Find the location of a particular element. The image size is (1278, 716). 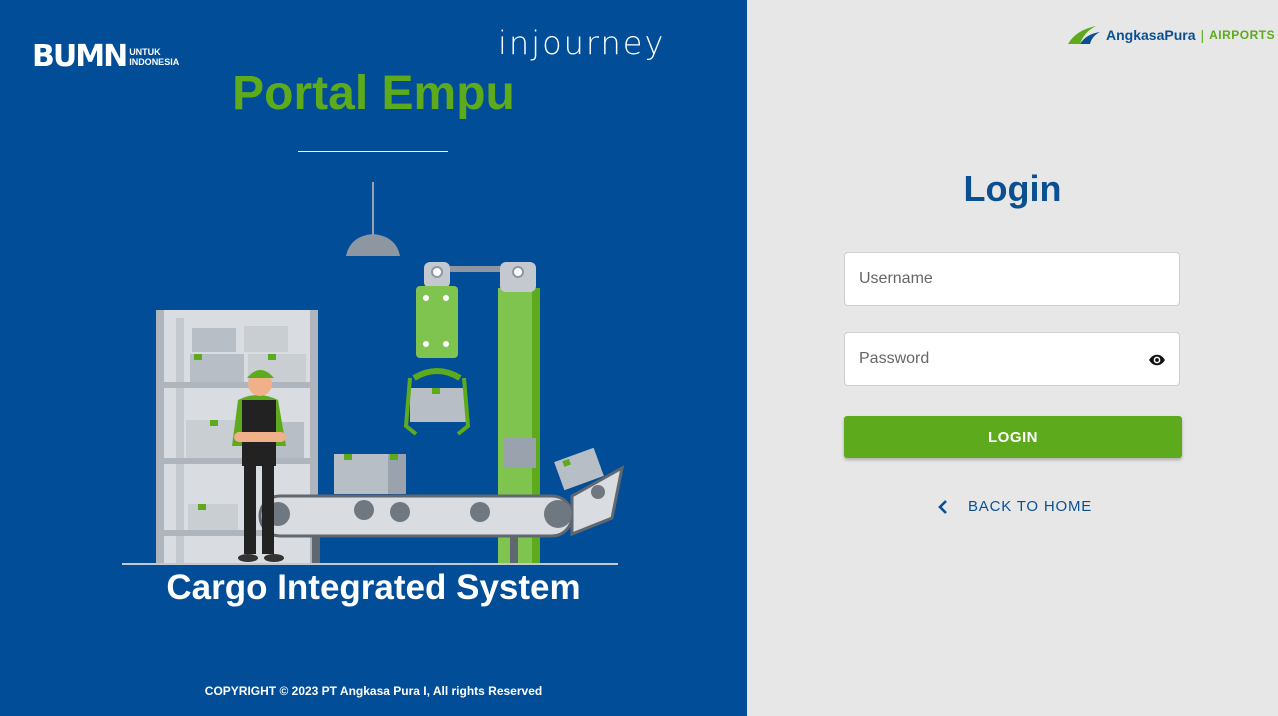

page-title: Portal Empu is located at coordinates (373, 93).